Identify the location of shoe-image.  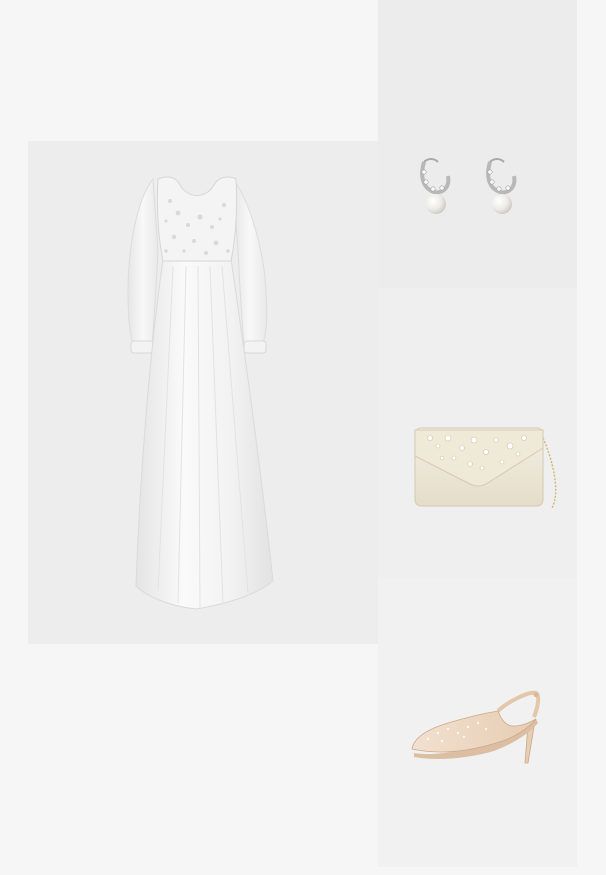
(477, 722).